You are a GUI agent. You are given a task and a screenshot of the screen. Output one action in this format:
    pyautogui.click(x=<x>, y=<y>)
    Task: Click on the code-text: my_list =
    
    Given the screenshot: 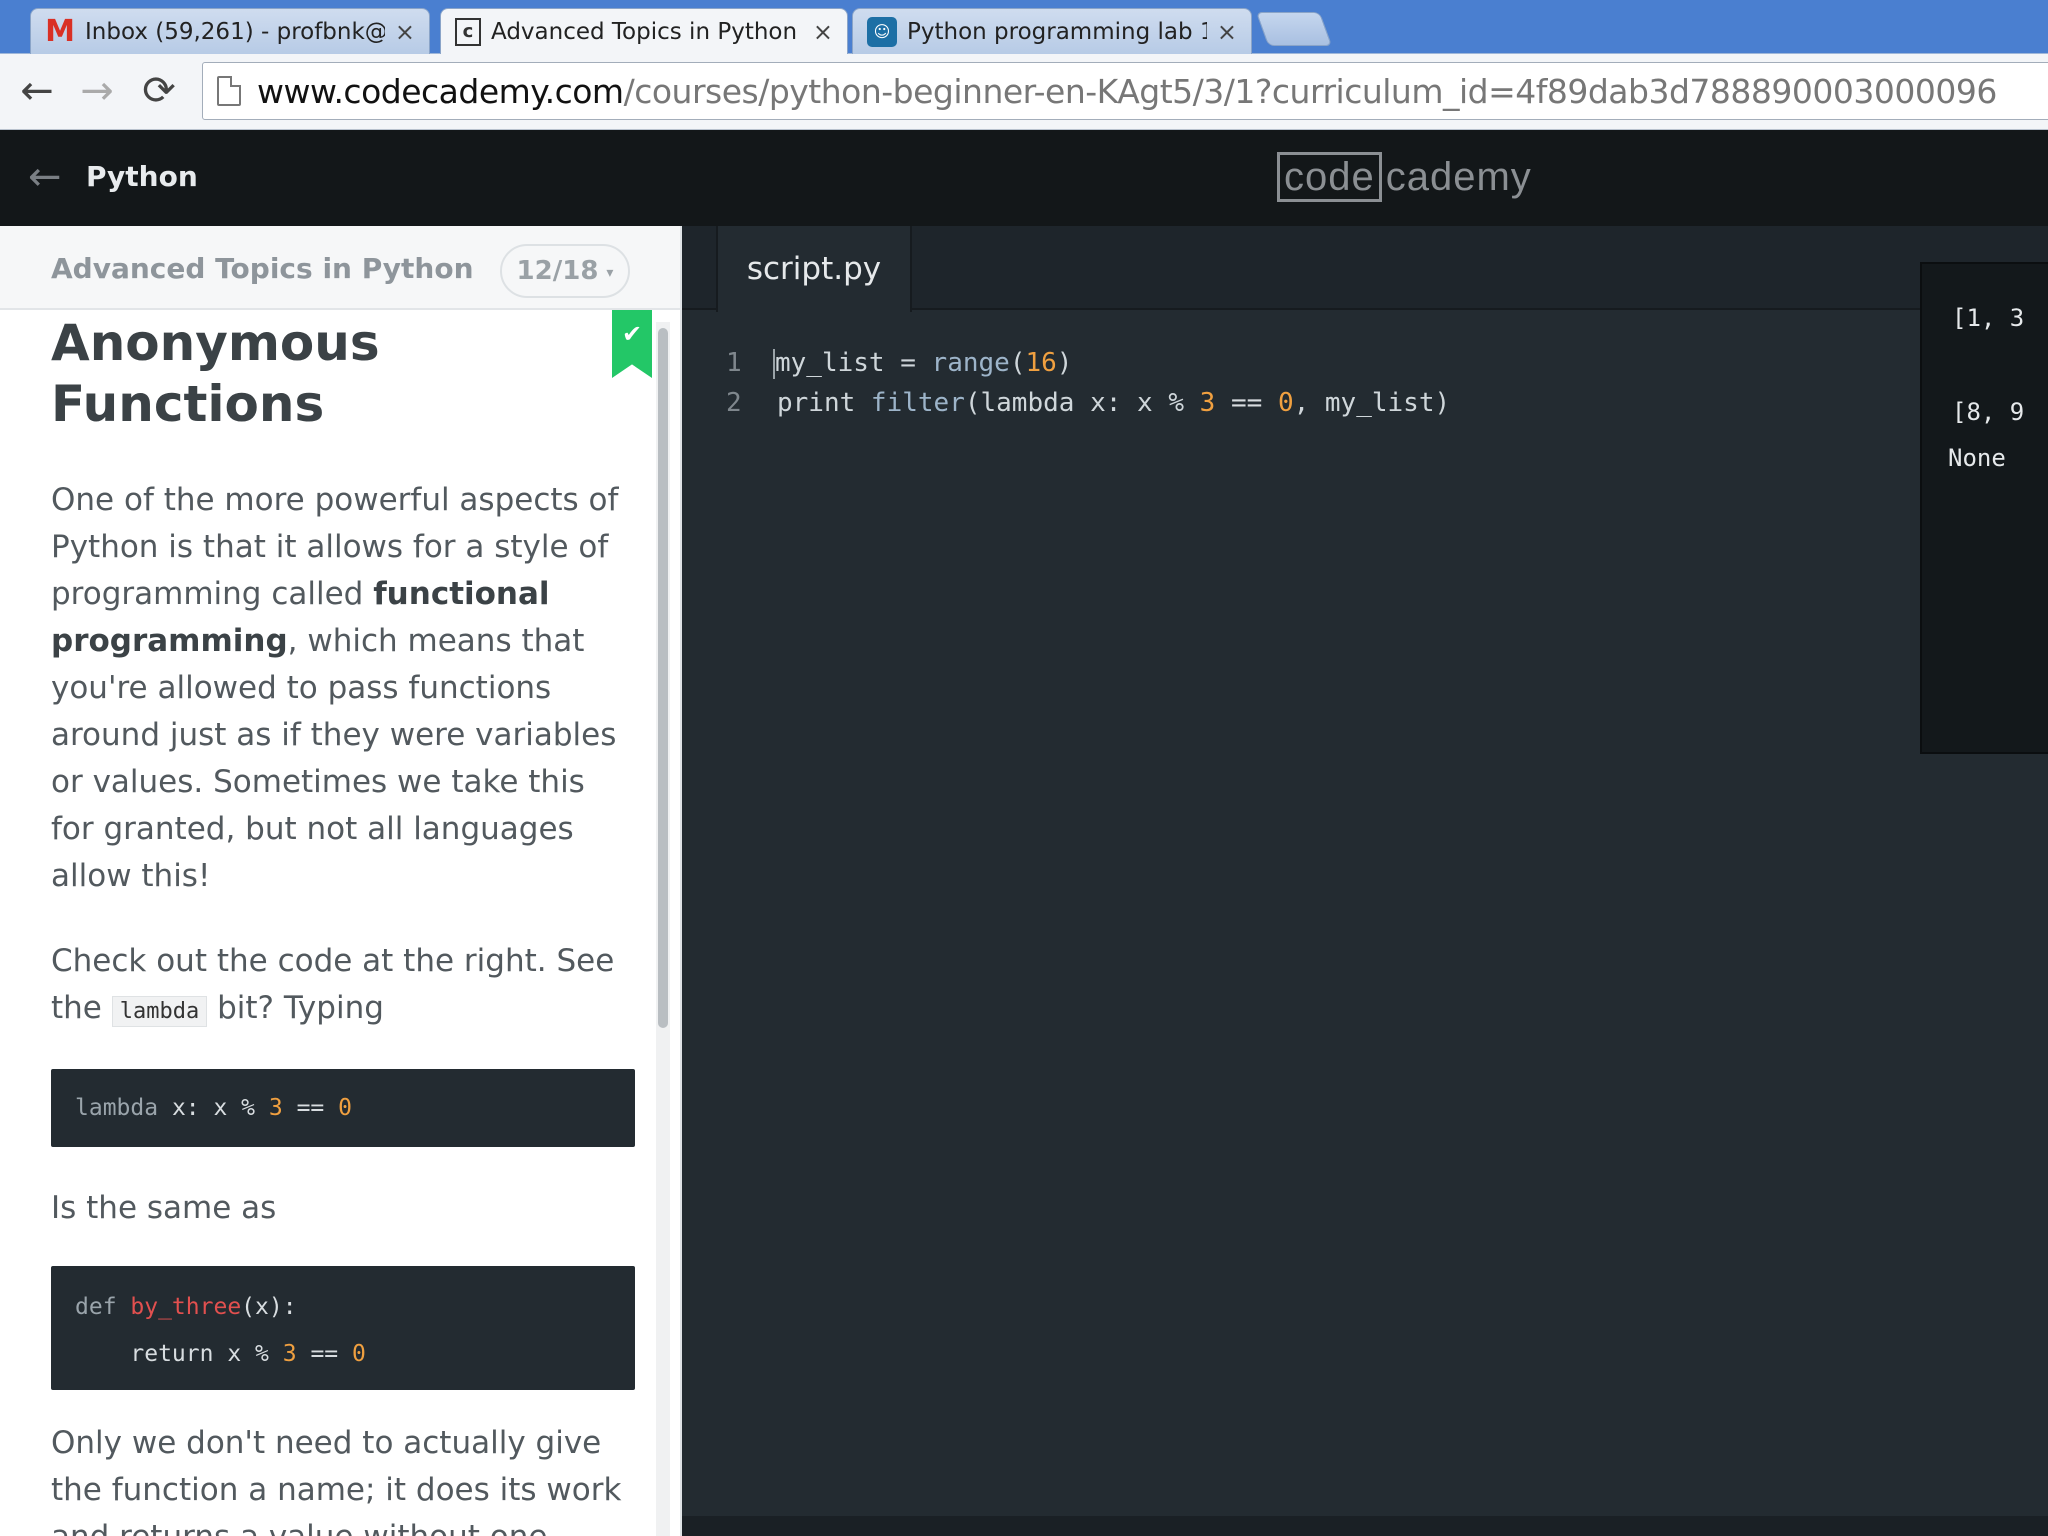 What is the action you would take?
    pyautogui.click(x=853, y=363)
    